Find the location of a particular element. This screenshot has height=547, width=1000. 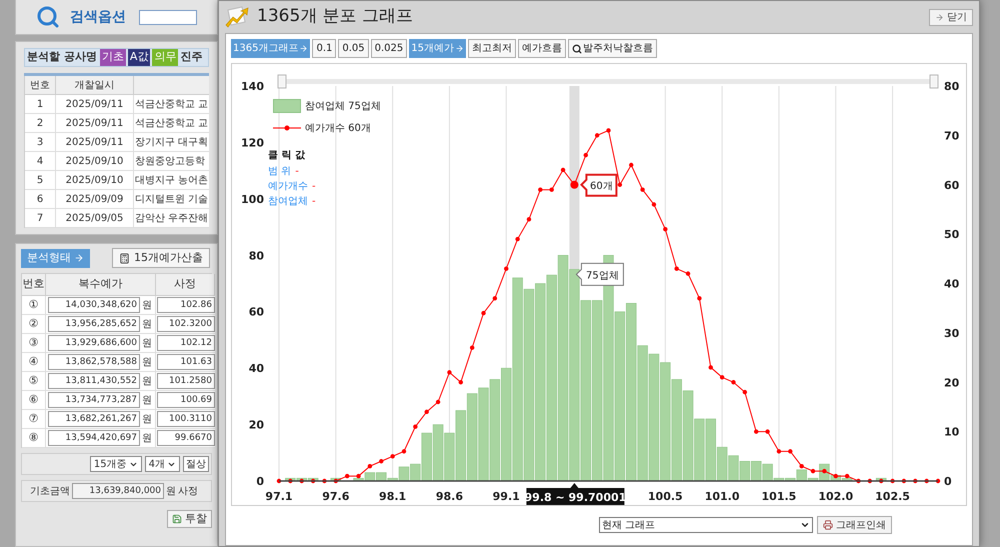

axis-label: 30 is located at coordinates (952, 333).